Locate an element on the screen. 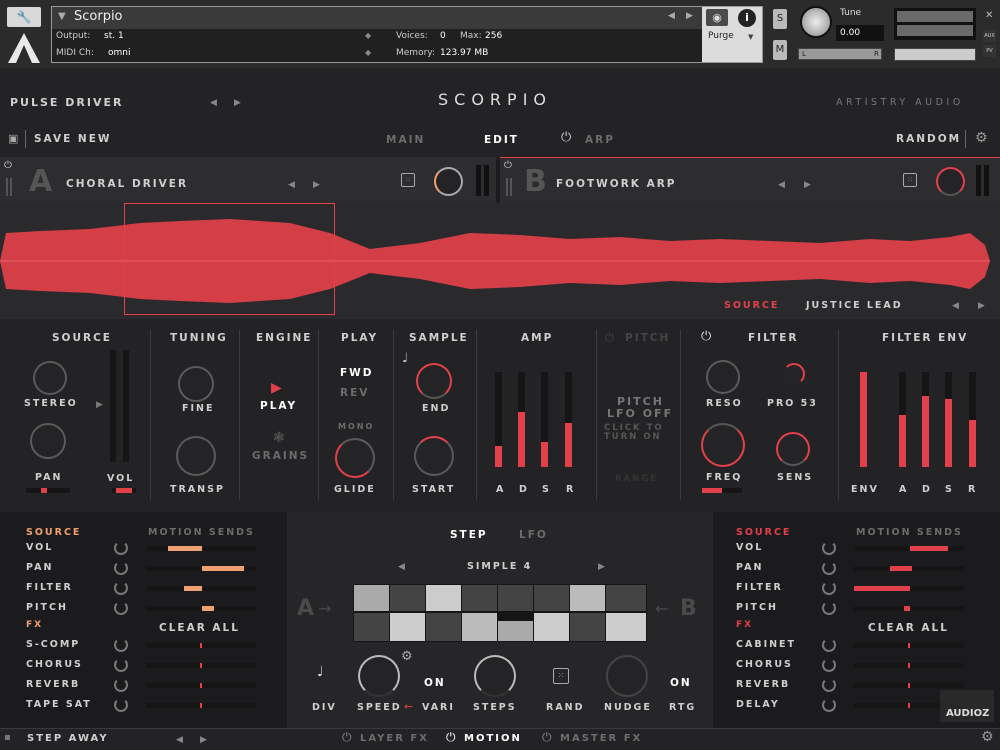 The width and height of the screenshot is (1000, 750). layer-a-next-icon: ▶ is located at coordinates (316, 185).